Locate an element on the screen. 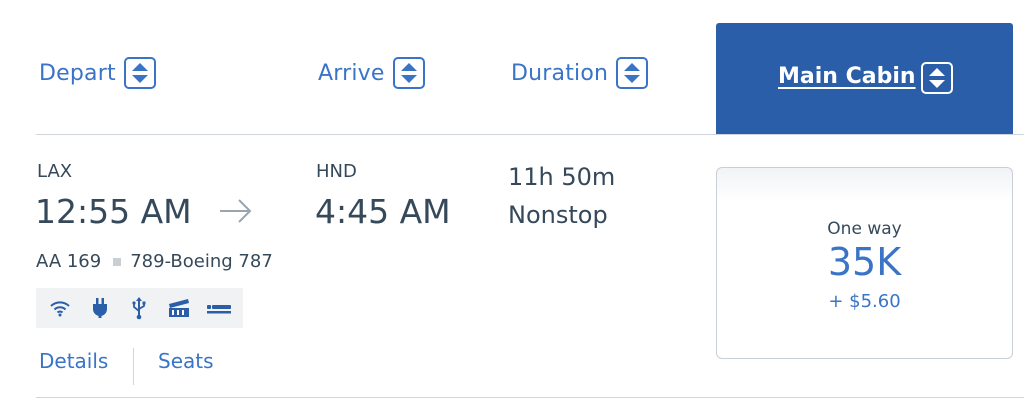  main-cabin-fare-button: One way 35K + $5.60 is located at coordinates (864, 263).